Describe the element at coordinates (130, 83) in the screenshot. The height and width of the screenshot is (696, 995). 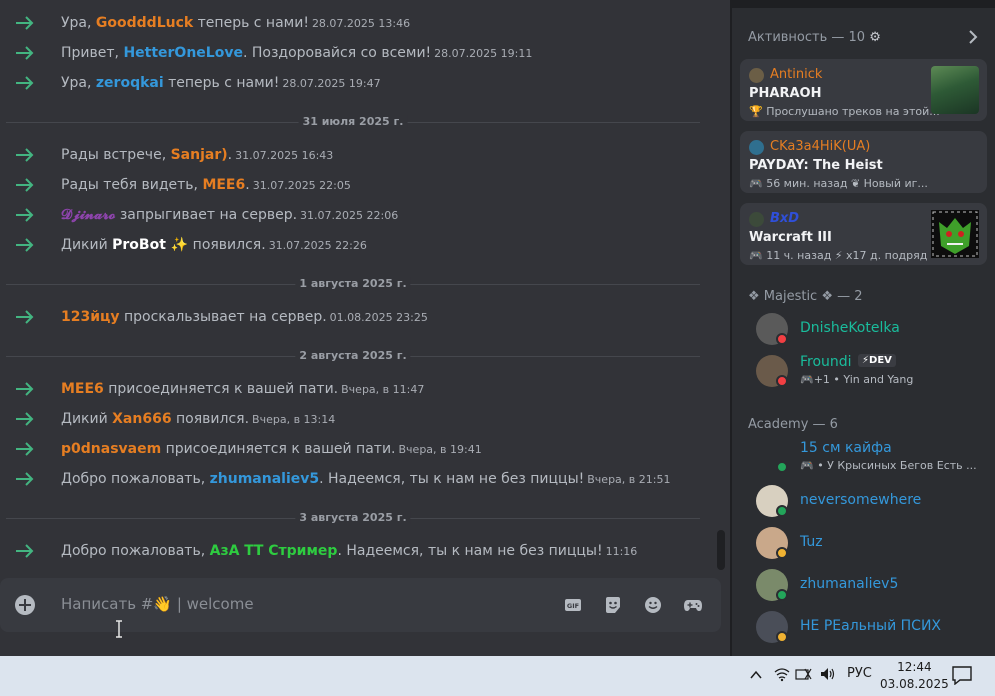
I see `message-username: zeroqkai` at that location.